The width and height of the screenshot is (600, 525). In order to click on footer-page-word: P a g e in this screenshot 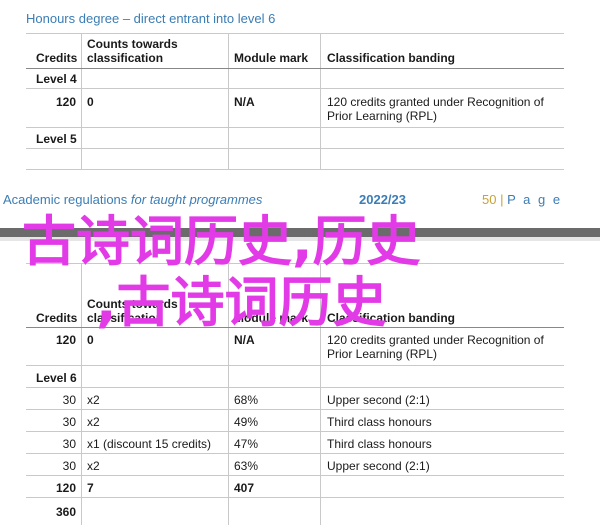, I will do `click(535, 199)`.